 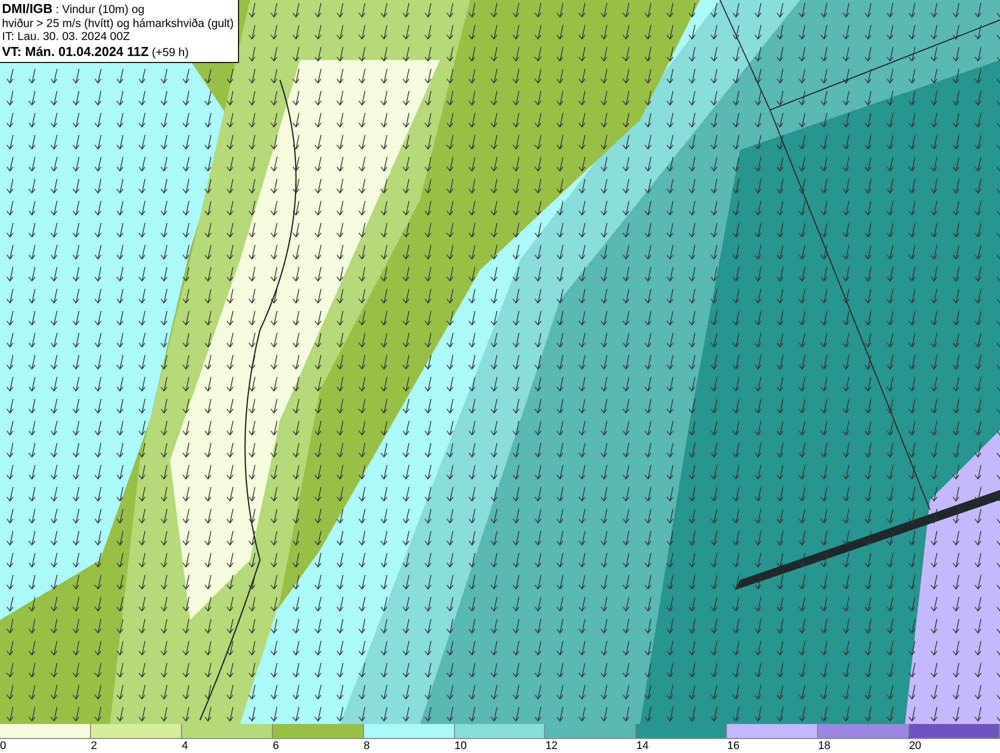 What do you see at coordinates (66, 37) in the screenshot?
I see `title-line: IT: Lau. 30. 03. 2024 00Z` at bounding box center [66, 37].